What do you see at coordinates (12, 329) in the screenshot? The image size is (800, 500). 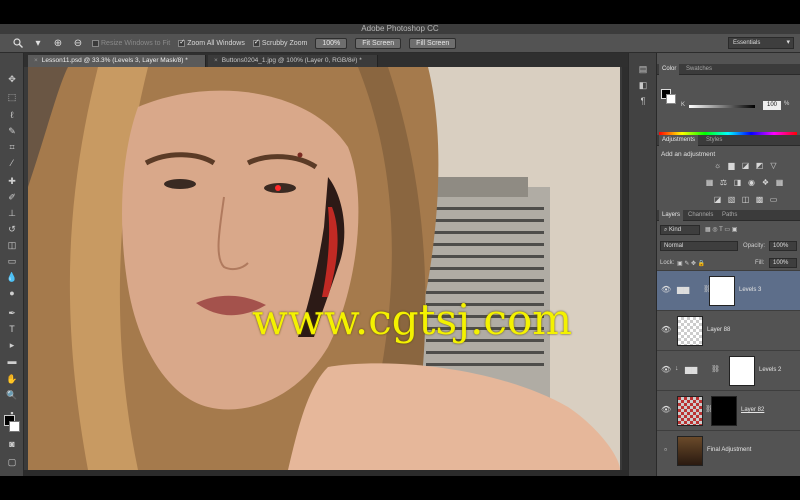 I see `type-tool-icon: T` at bounding box center [12, 329].